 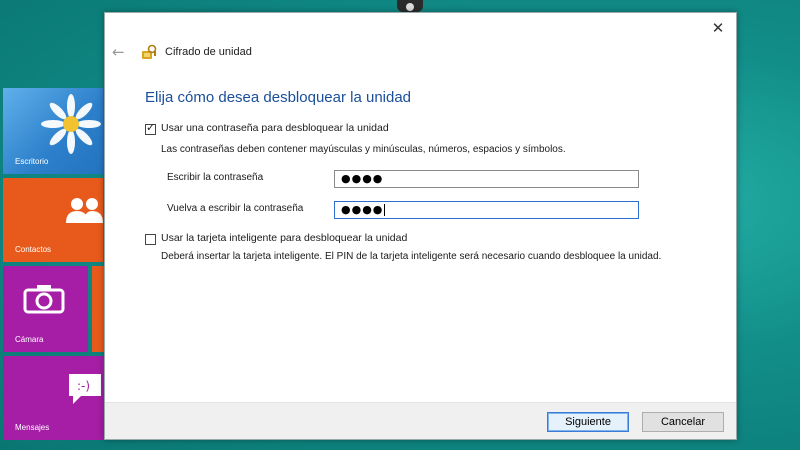 I want to click on text-caret, so click(x=385, y=210).